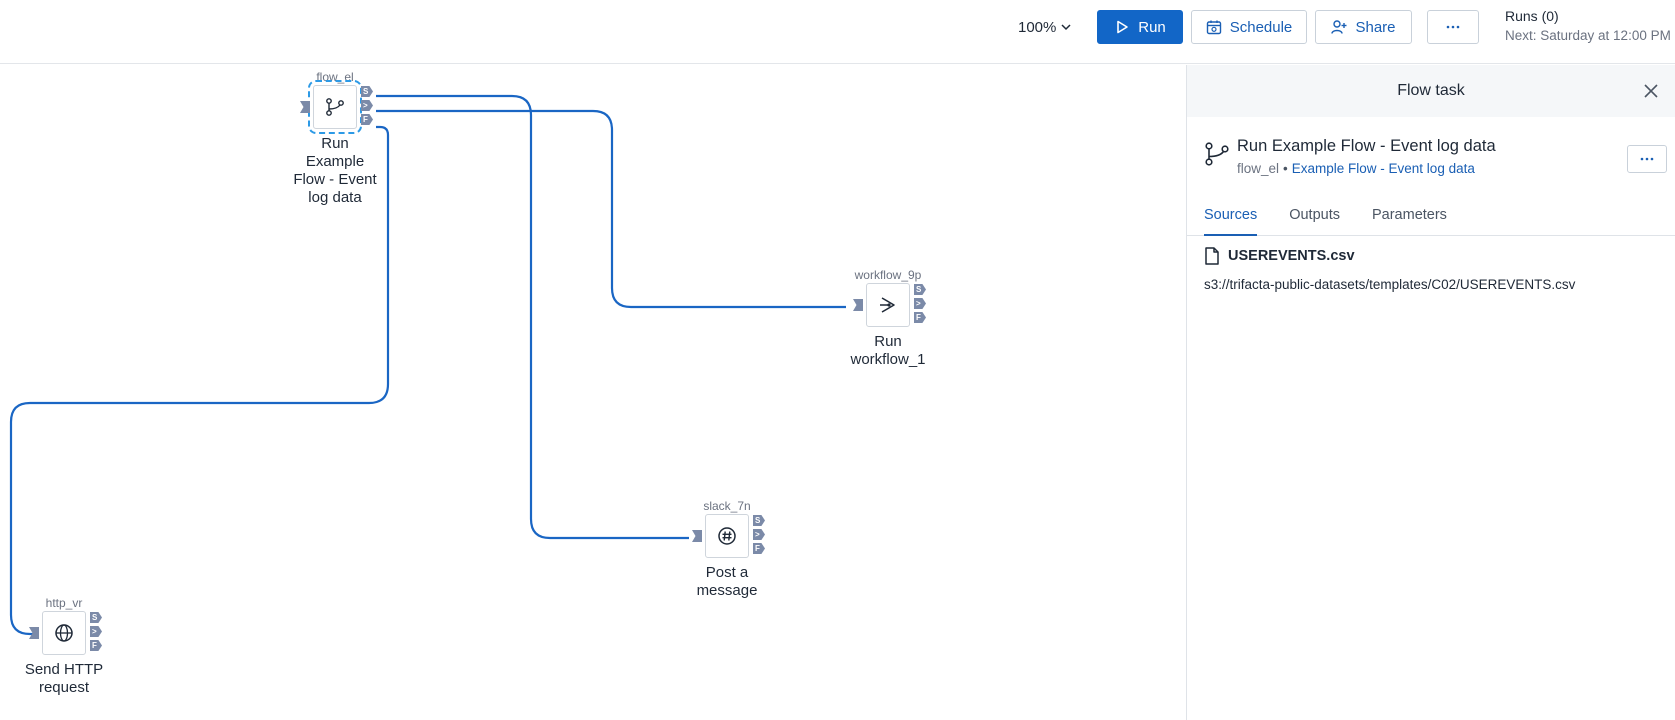 The height and width of the screenshot is (720, 1675). I want to click on task-subtitle: flow_el • Example Flow - Event log data, so click(1356, 168).